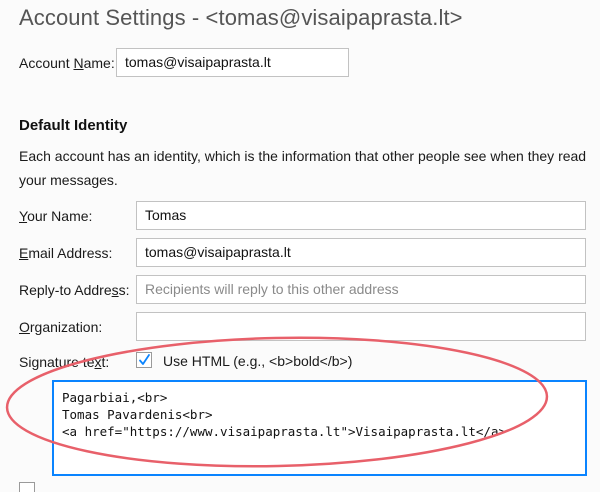  I want to click on account-name-input: tomas@visaipaprasta.lt, so click(232, 62).